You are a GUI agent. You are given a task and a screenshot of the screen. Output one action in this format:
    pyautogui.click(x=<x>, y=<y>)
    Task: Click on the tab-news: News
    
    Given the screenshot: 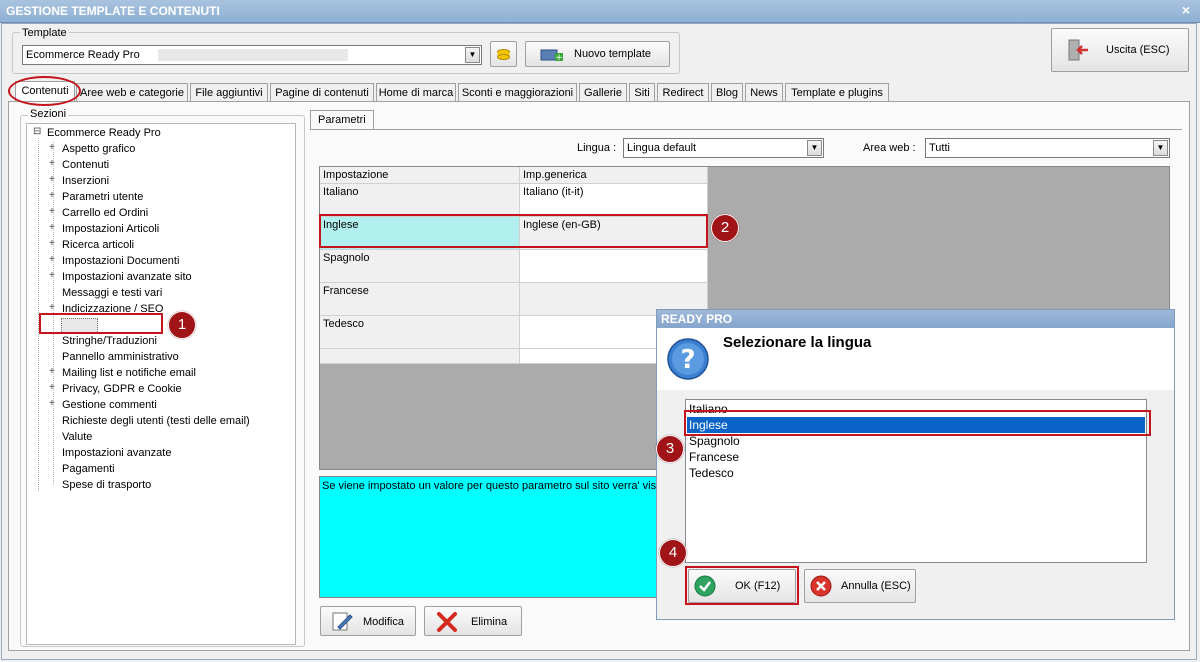 What is the action you would take?
    pyautogui.click(x=764, y=92)
    